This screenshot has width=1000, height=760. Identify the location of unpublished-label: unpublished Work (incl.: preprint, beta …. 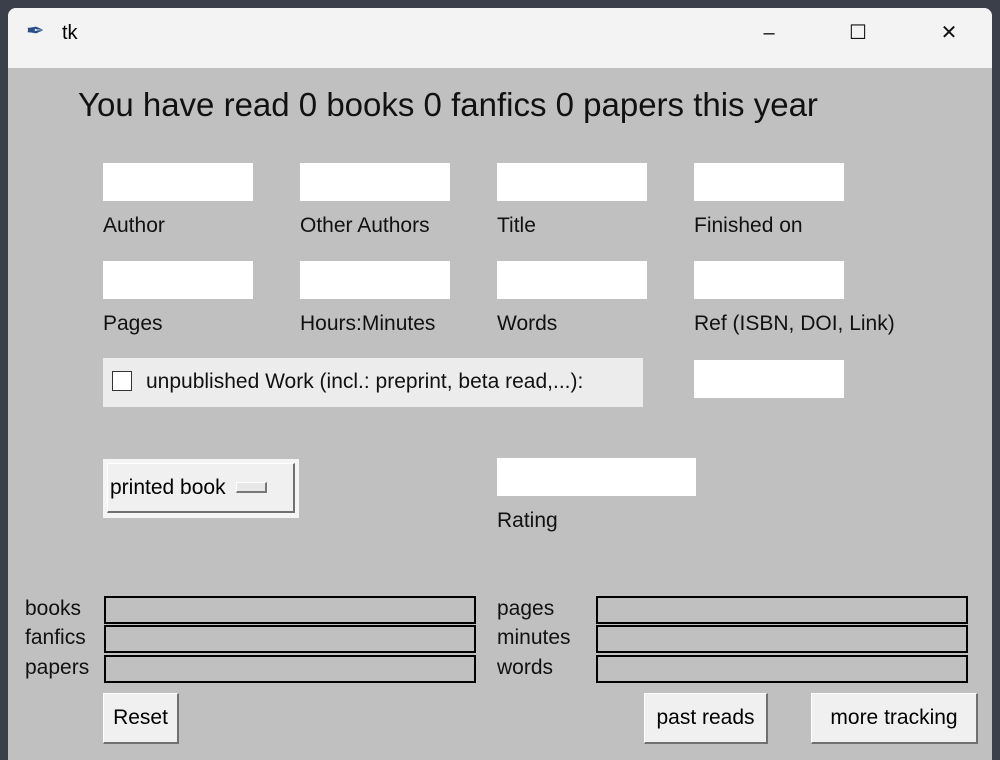
(365, 381).